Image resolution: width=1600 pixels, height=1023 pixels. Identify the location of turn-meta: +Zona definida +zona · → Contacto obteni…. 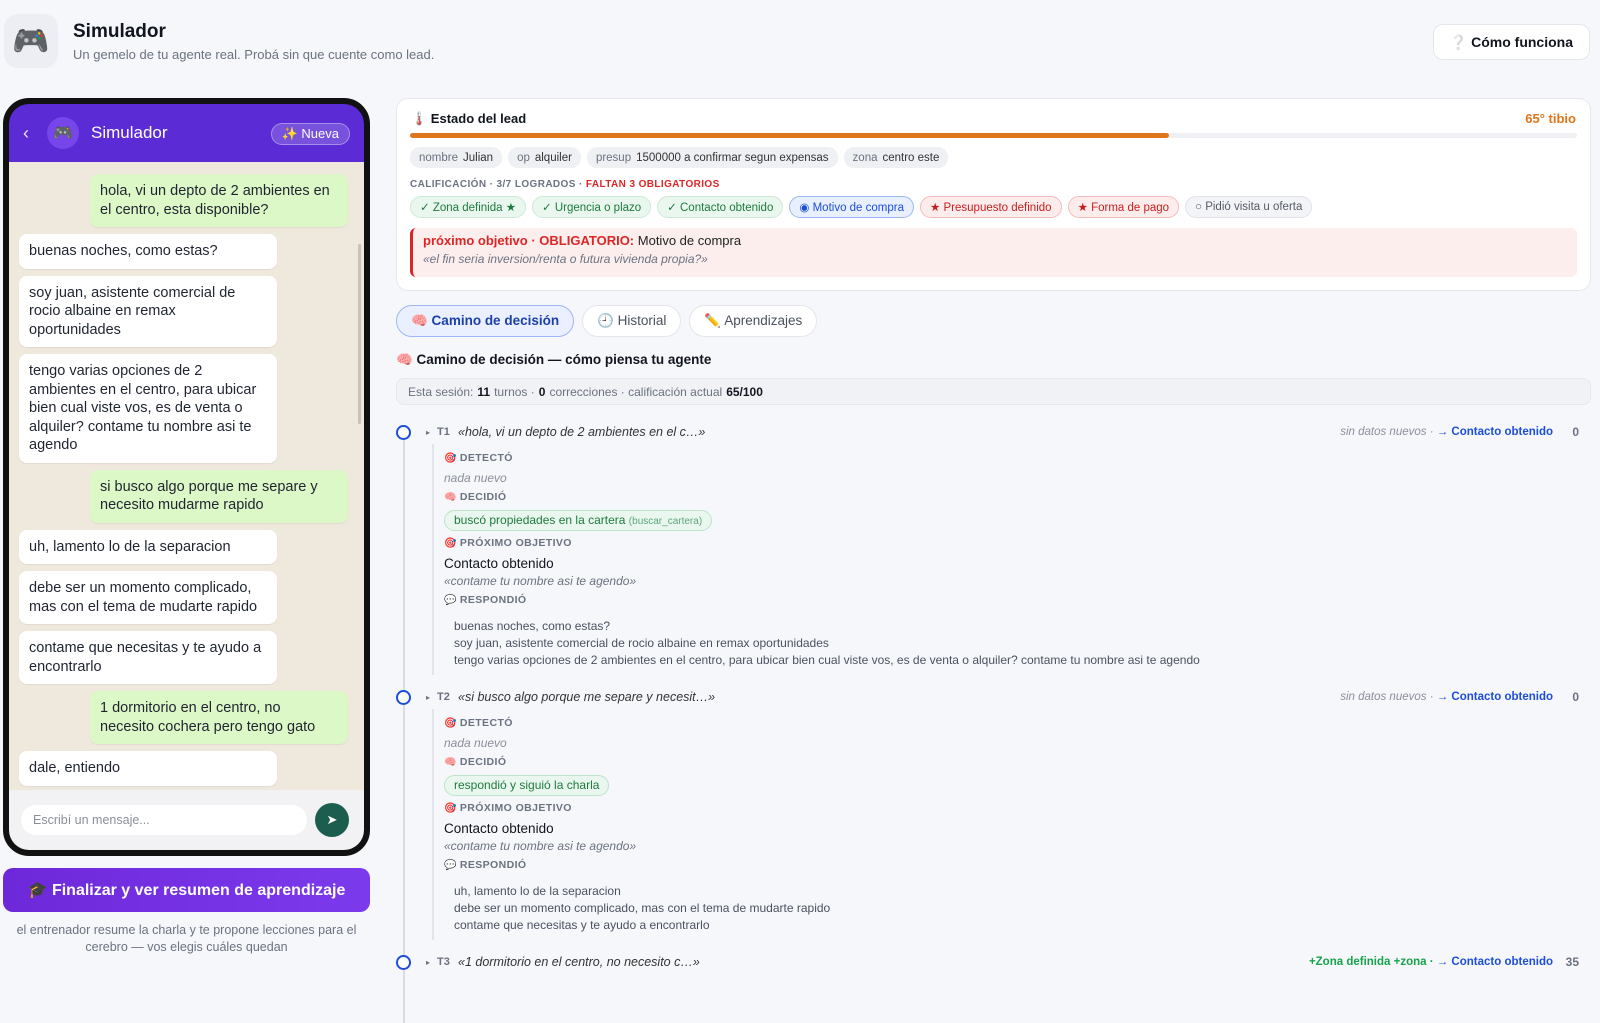
(1431, 962).